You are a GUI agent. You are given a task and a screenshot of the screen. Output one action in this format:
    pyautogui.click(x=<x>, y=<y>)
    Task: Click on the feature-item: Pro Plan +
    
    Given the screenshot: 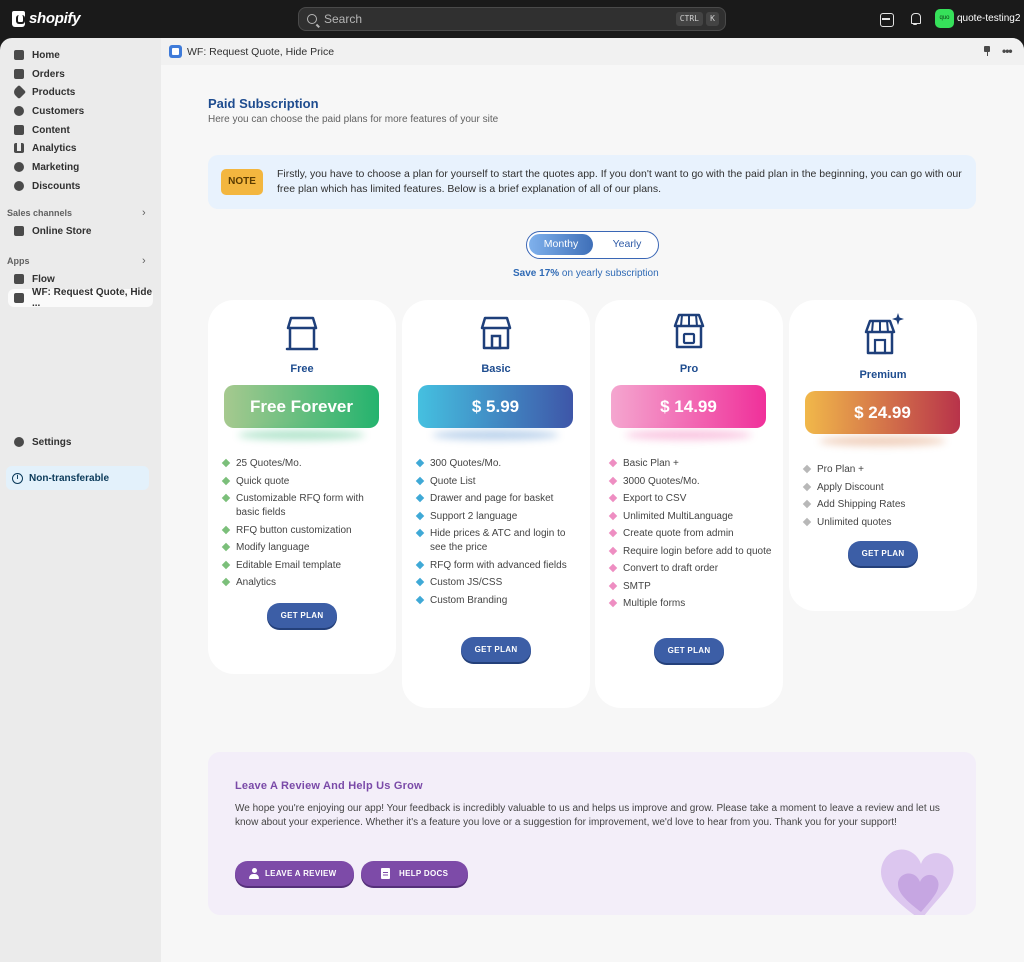 What is the action you would take?
    pyautogui.click(x=885, y=470)
    